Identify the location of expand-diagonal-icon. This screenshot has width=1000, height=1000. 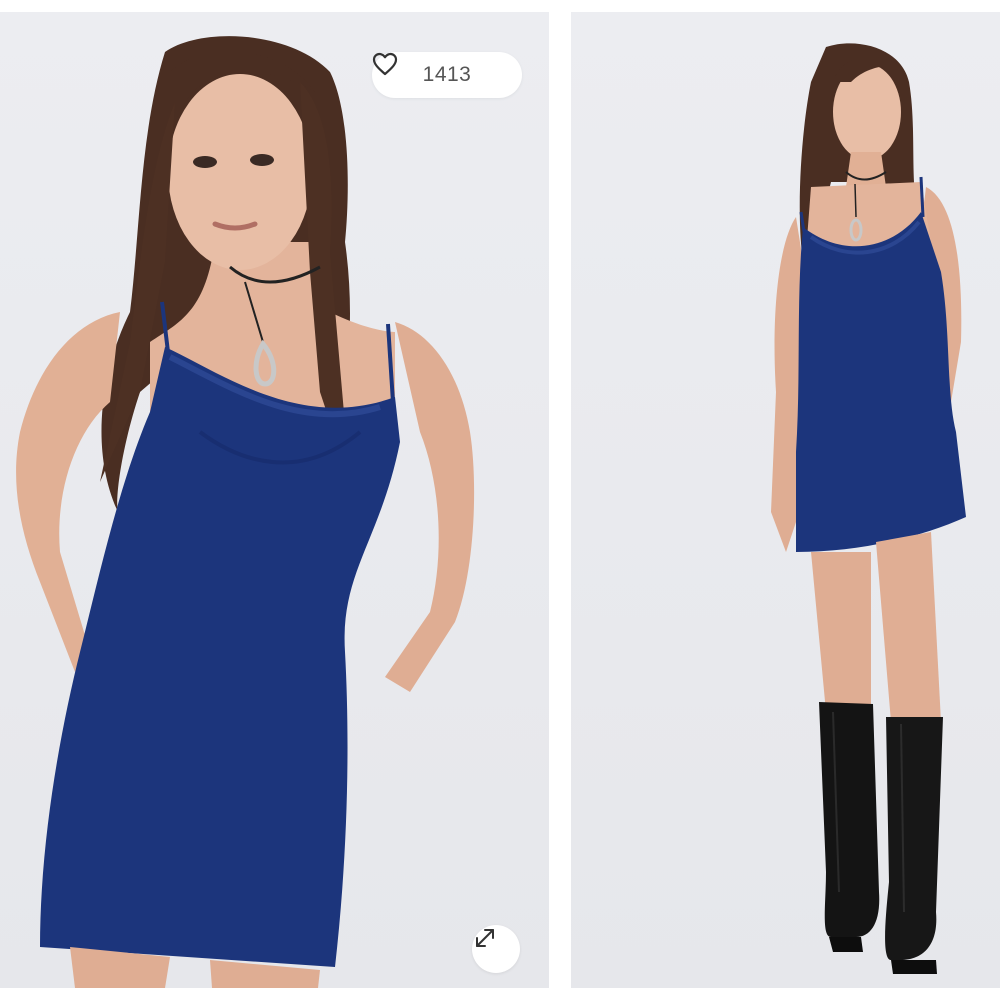
(485, 938).